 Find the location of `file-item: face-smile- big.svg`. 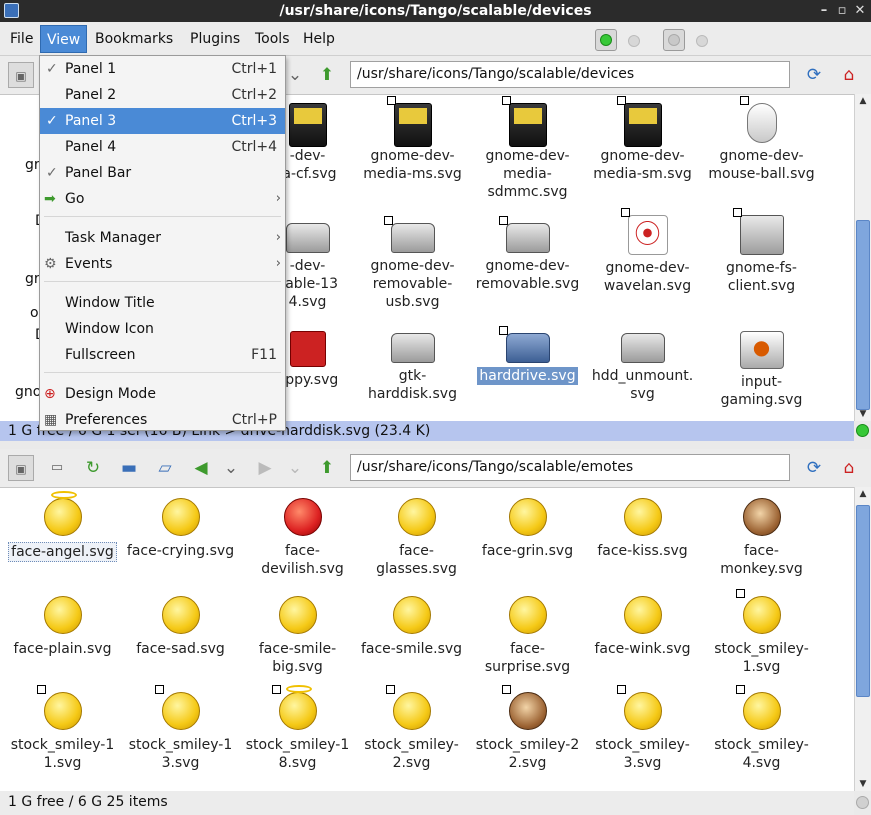

file-item: face-smile- big.svg is located at coordinates (297, 636).